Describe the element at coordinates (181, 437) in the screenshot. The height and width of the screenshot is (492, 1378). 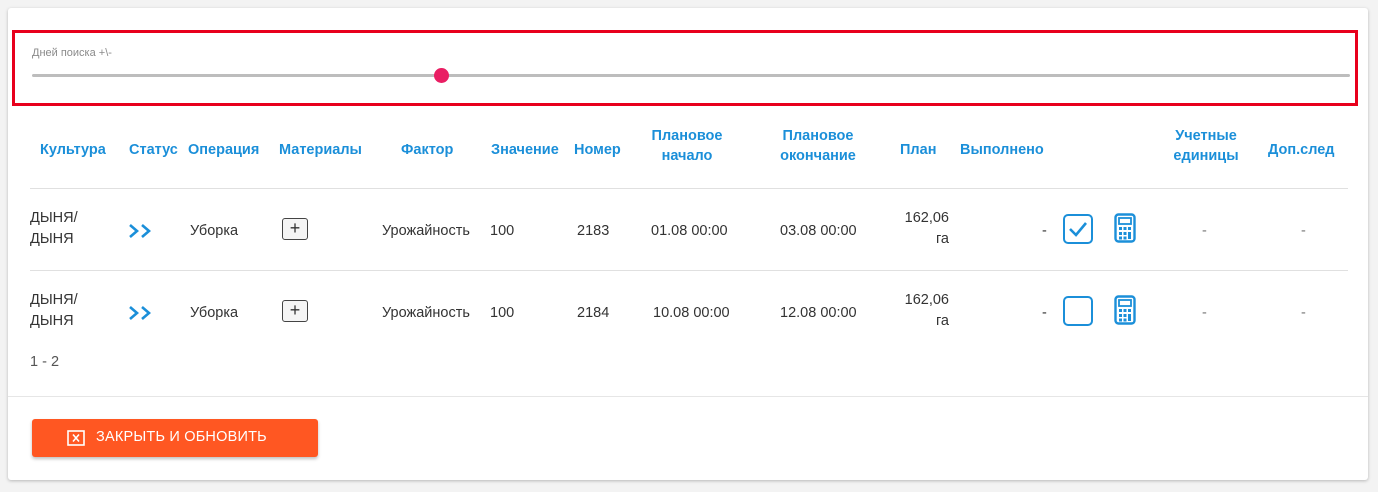
I see `close-and-refresh-label: ЗАКРЫТЬ И ОБНОВИТЬ` at that location.